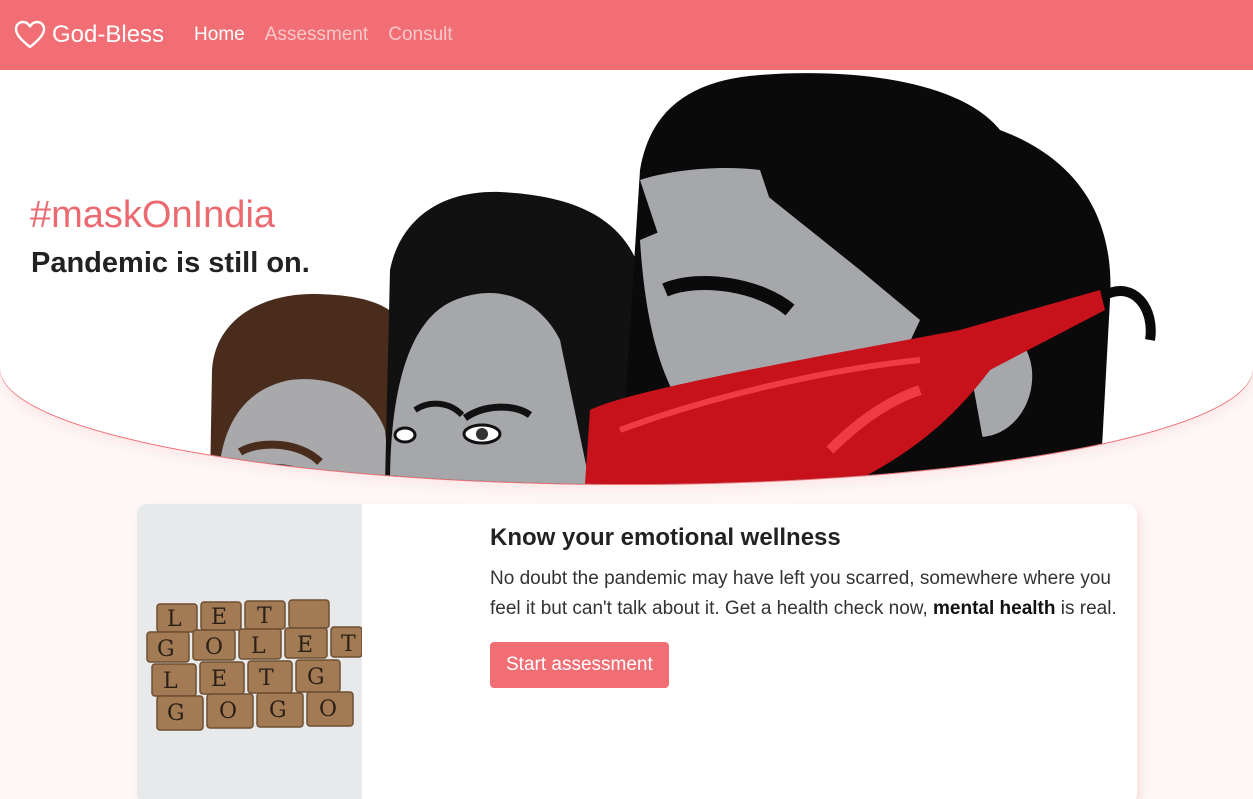  Describe the element at coordinates (1086, 608) in the screenshot. I see `card-text-end: is real.` at that location.